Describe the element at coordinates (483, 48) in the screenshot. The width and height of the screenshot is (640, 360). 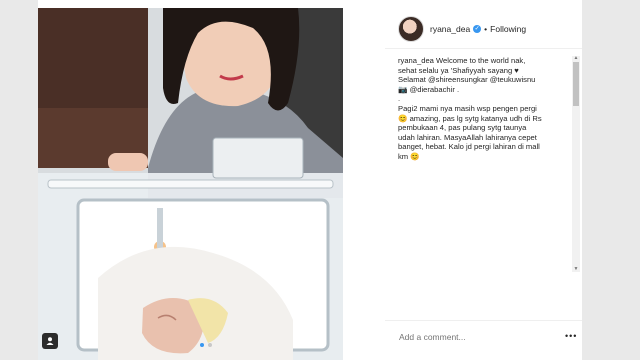
I see `header-divider` at that location.